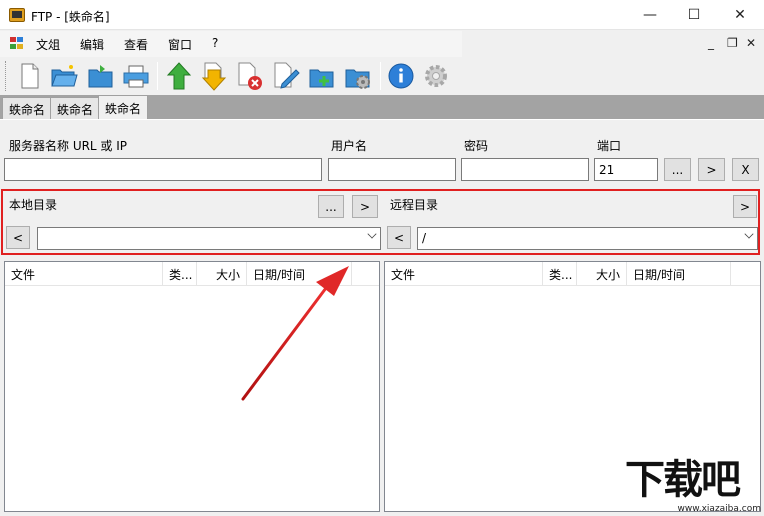 This screenshot has height=516, width=764. I want to click on password-input, so click(525, 169).